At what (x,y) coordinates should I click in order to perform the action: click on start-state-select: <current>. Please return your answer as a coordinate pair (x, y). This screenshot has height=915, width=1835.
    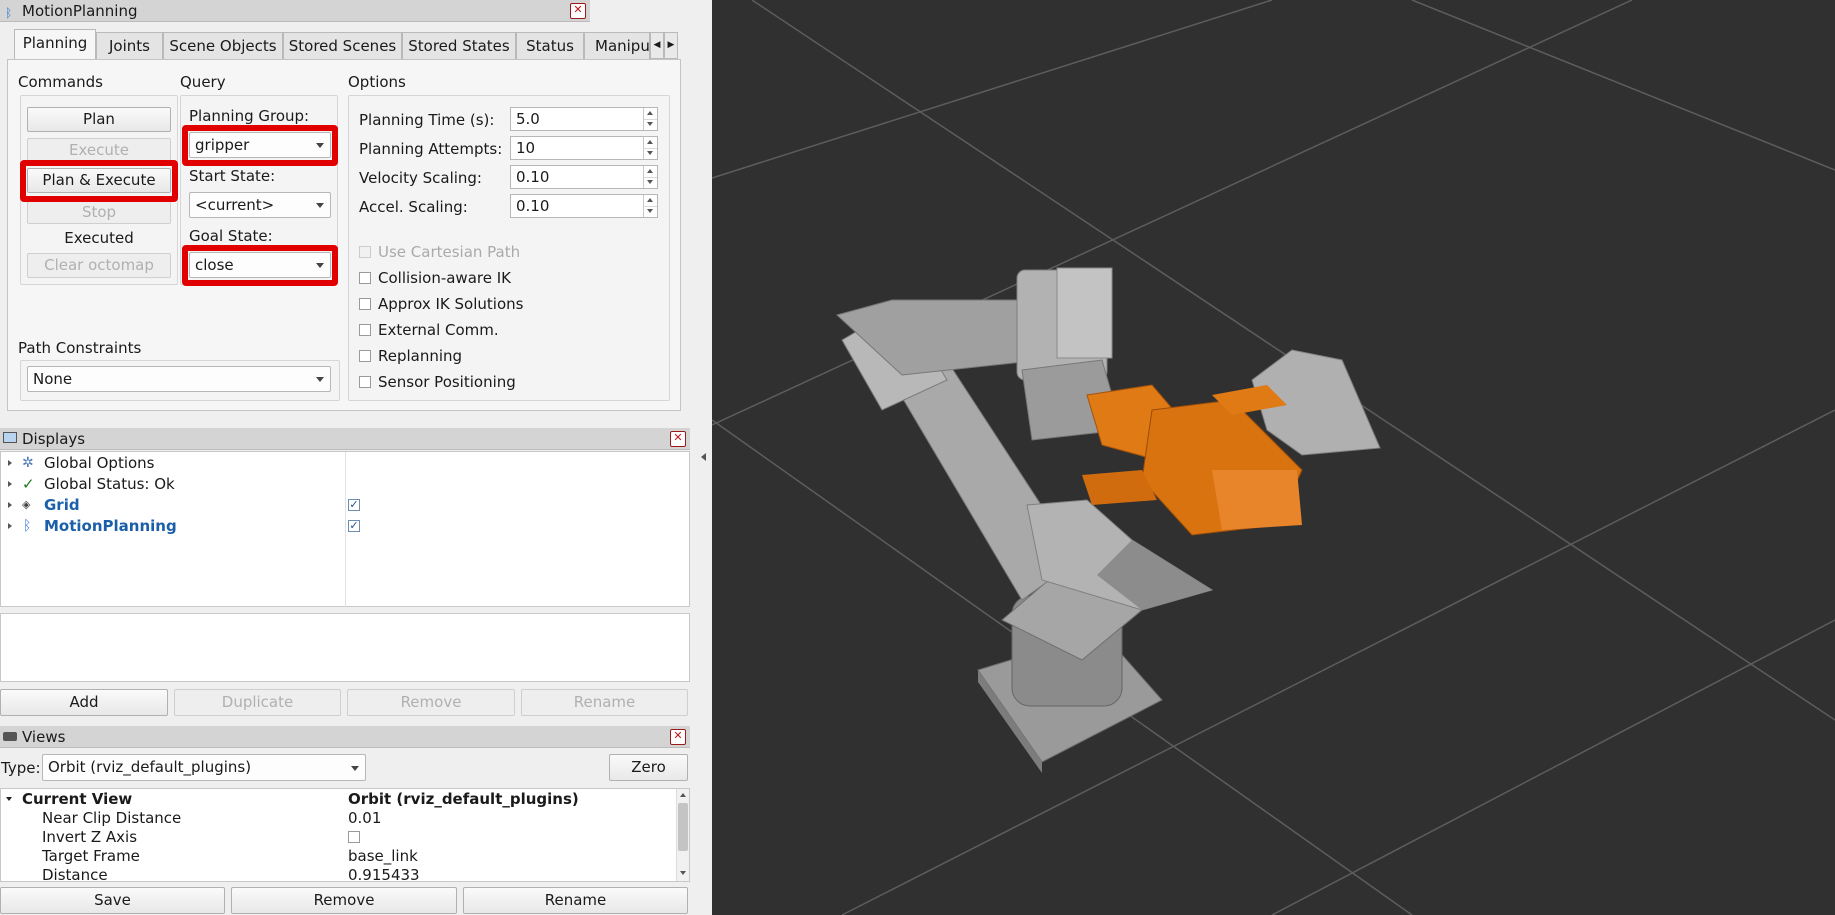
    Looking at the image, I should click on (260, 205).